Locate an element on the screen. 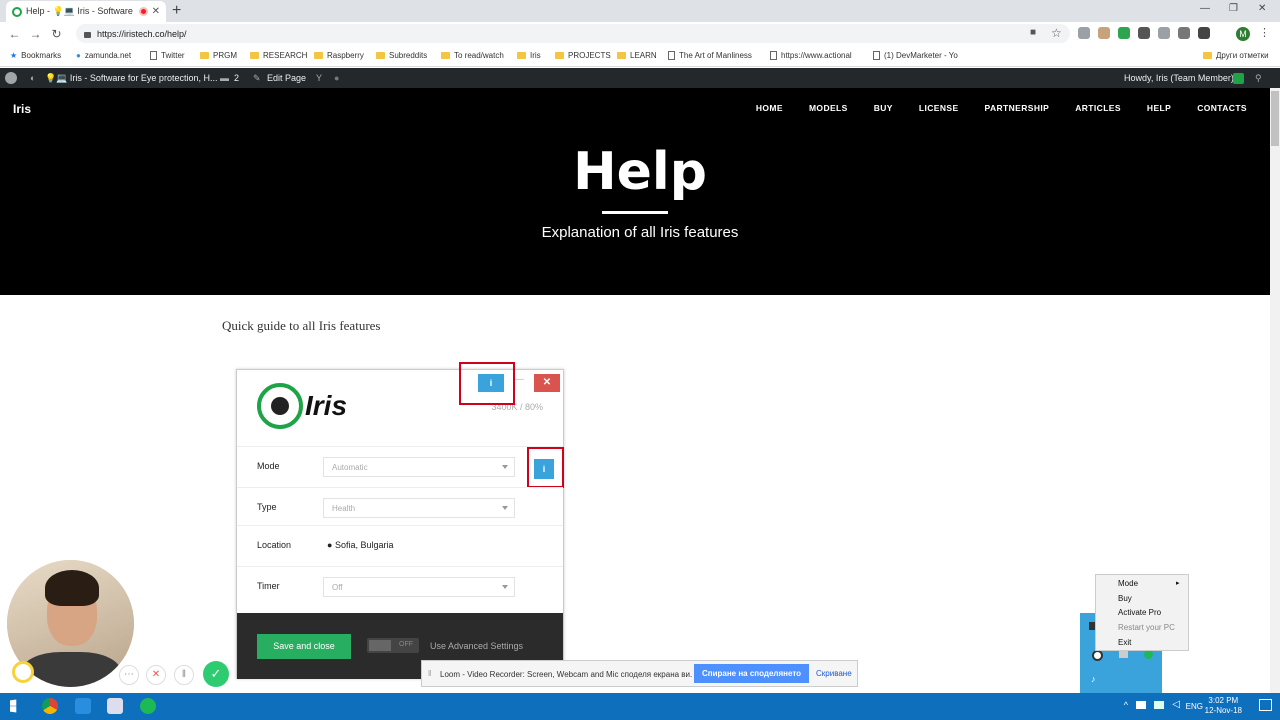 The height and width of the screenshot is (720, 1280). other-bookmarks: Други отметки is located at coordinates (1236, 55).